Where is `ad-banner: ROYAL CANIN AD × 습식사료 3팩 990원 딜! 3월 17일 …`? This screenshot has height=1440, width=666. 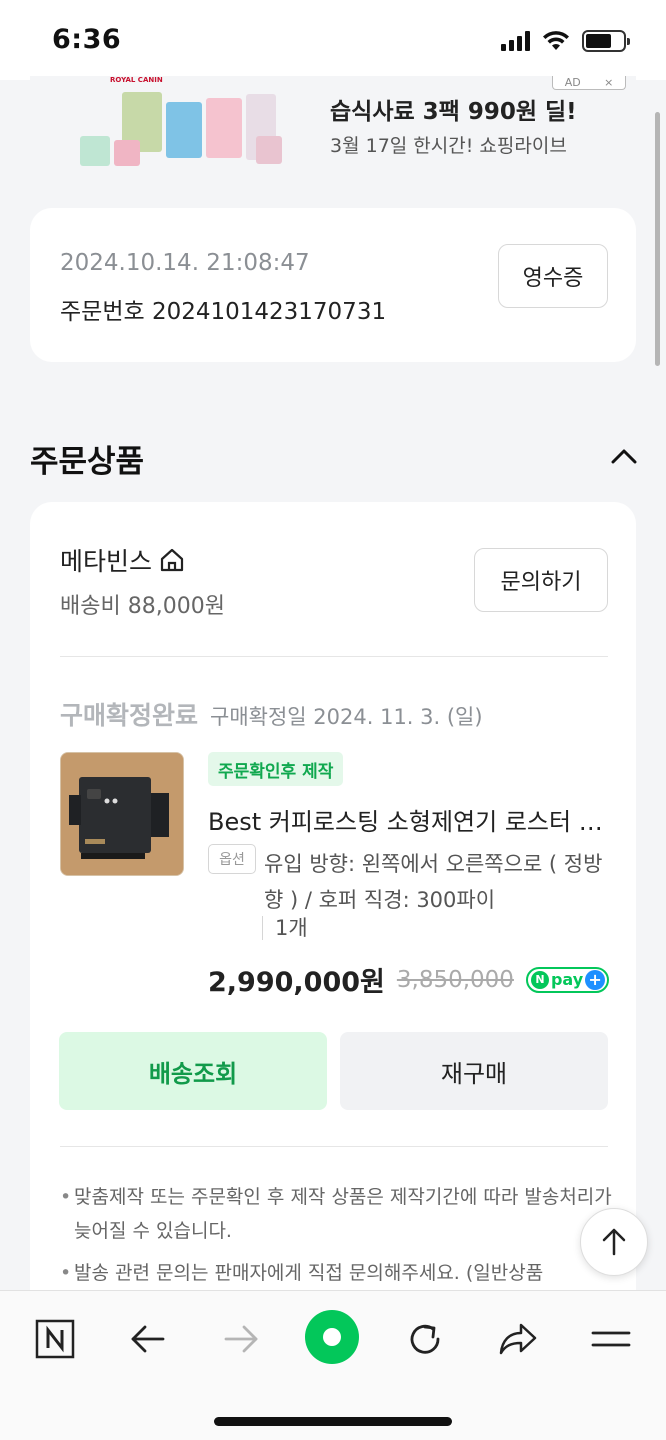
ad-banner: ROYAL CANIN AD × 습식사료 3팩 990원 딜! 3월 17일 … is located at coordinates (333, 131).